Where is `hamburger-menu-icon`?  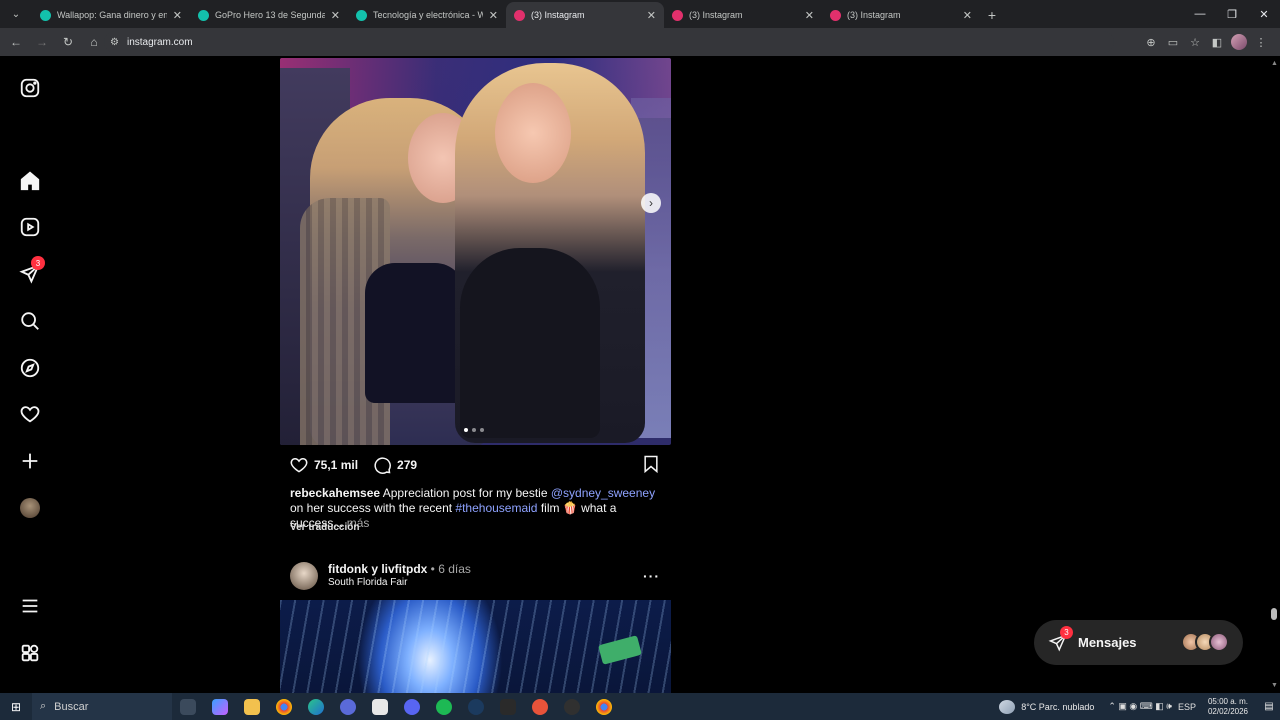
hamburger-menu-icon is located at coordinates (30, 606).